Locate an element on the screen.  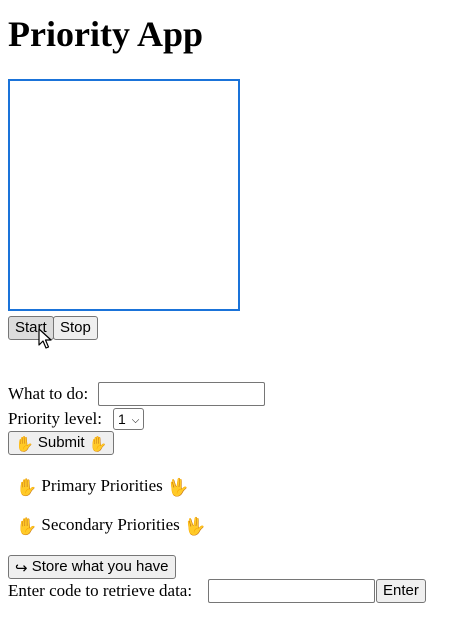
primary-priorities-heading: ✋ Primary Priorities 🖖 is located at coordinates (102, 487).